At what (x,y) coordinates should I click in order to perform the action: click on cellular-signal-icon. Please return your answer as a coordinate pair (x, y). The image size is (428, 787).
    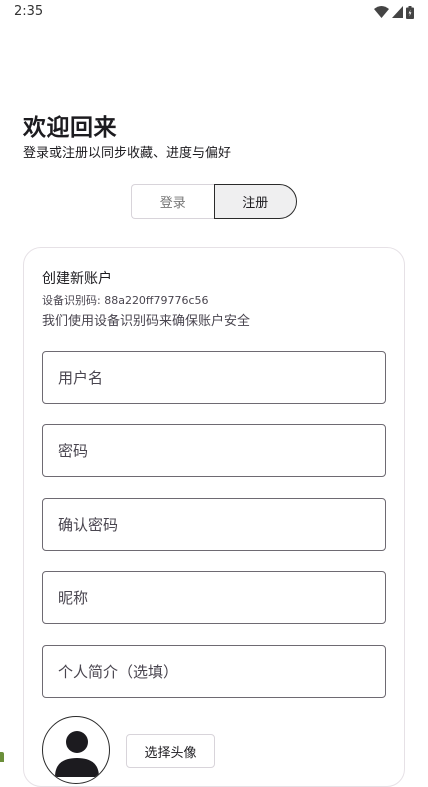
    Looking at the image, I should click on (397, 12).